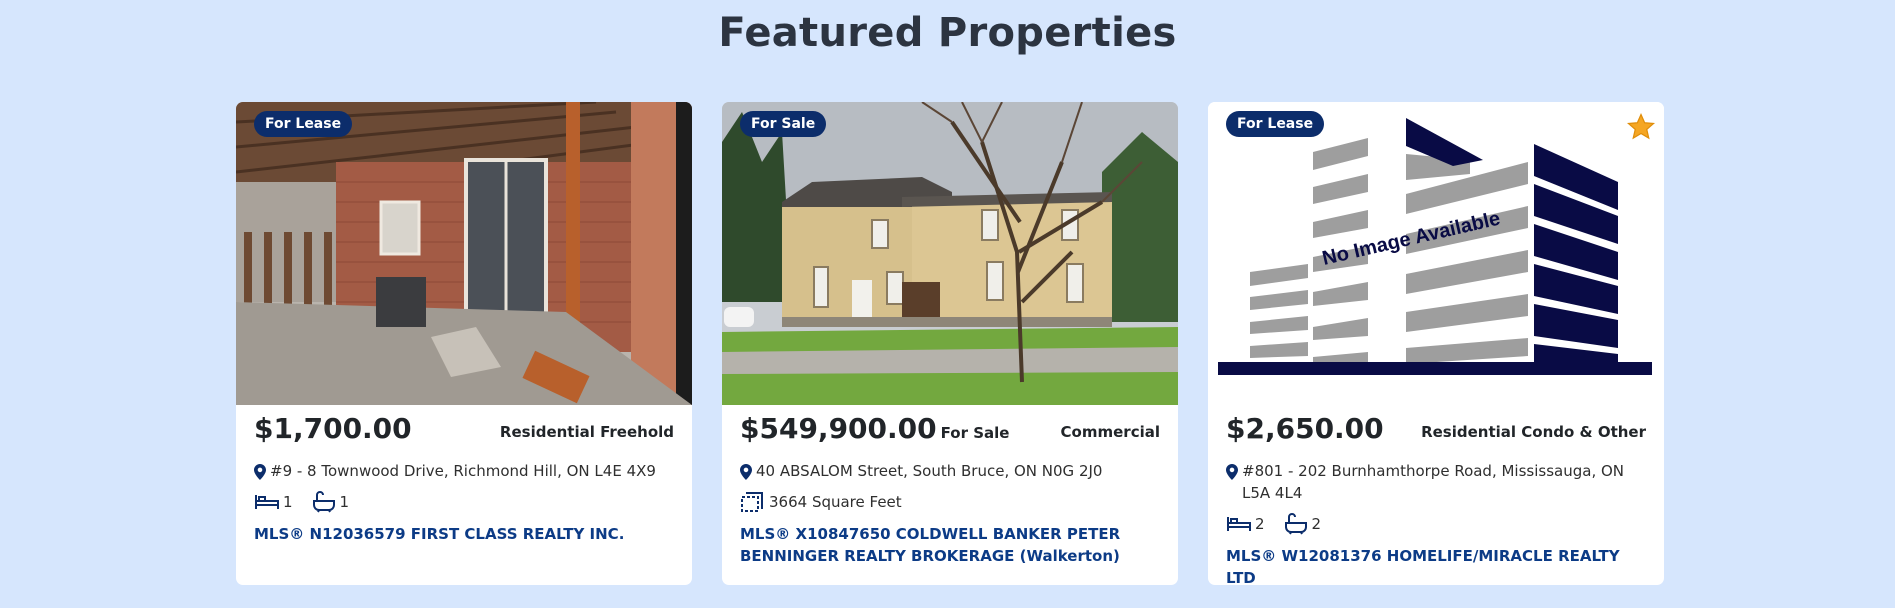  What do you see at coordinates (310, 502) in the screenshot?
I see `listing-features: 1 1` at bounding box center [310, 502].